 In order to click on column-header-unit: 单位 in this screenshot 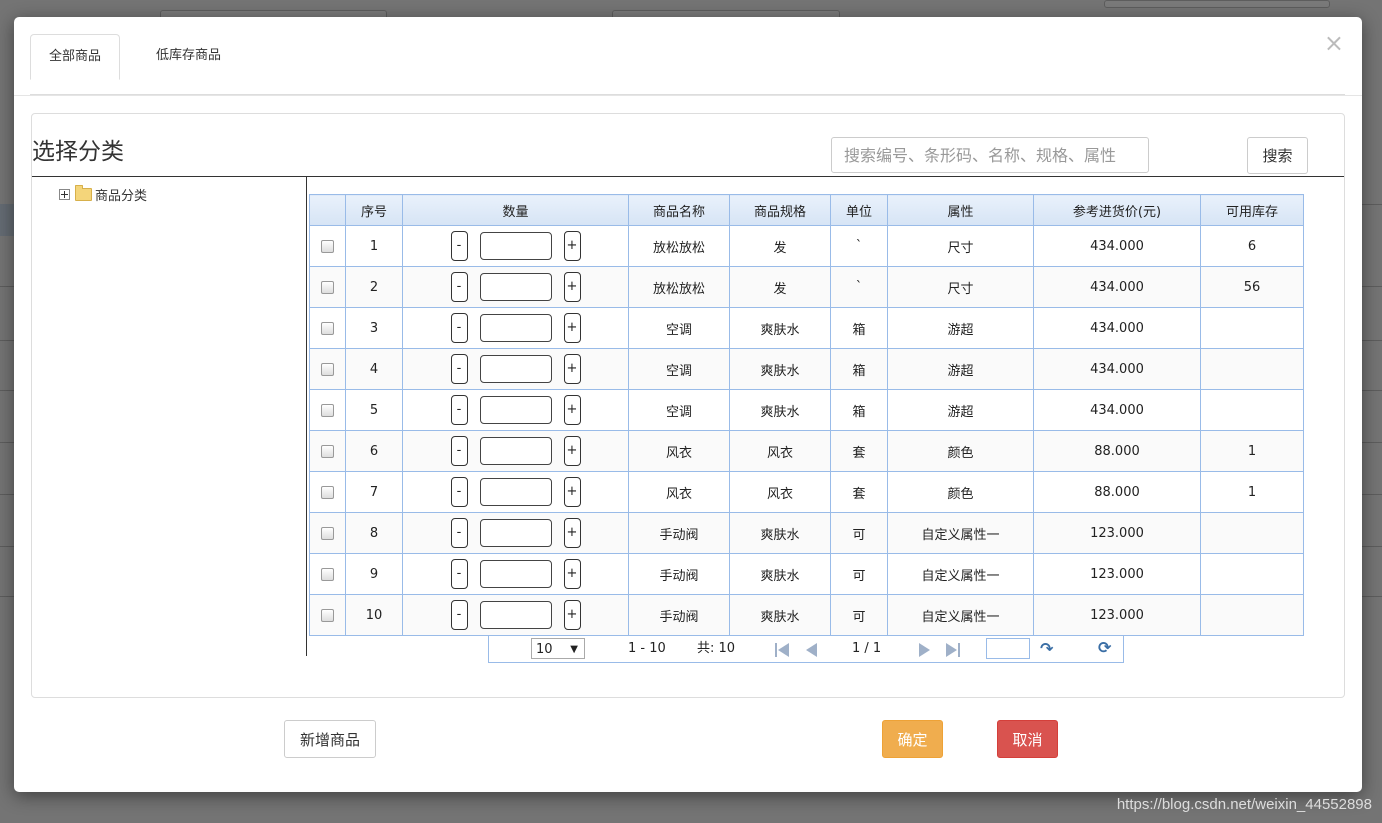, I will do `click(859, 210)`.